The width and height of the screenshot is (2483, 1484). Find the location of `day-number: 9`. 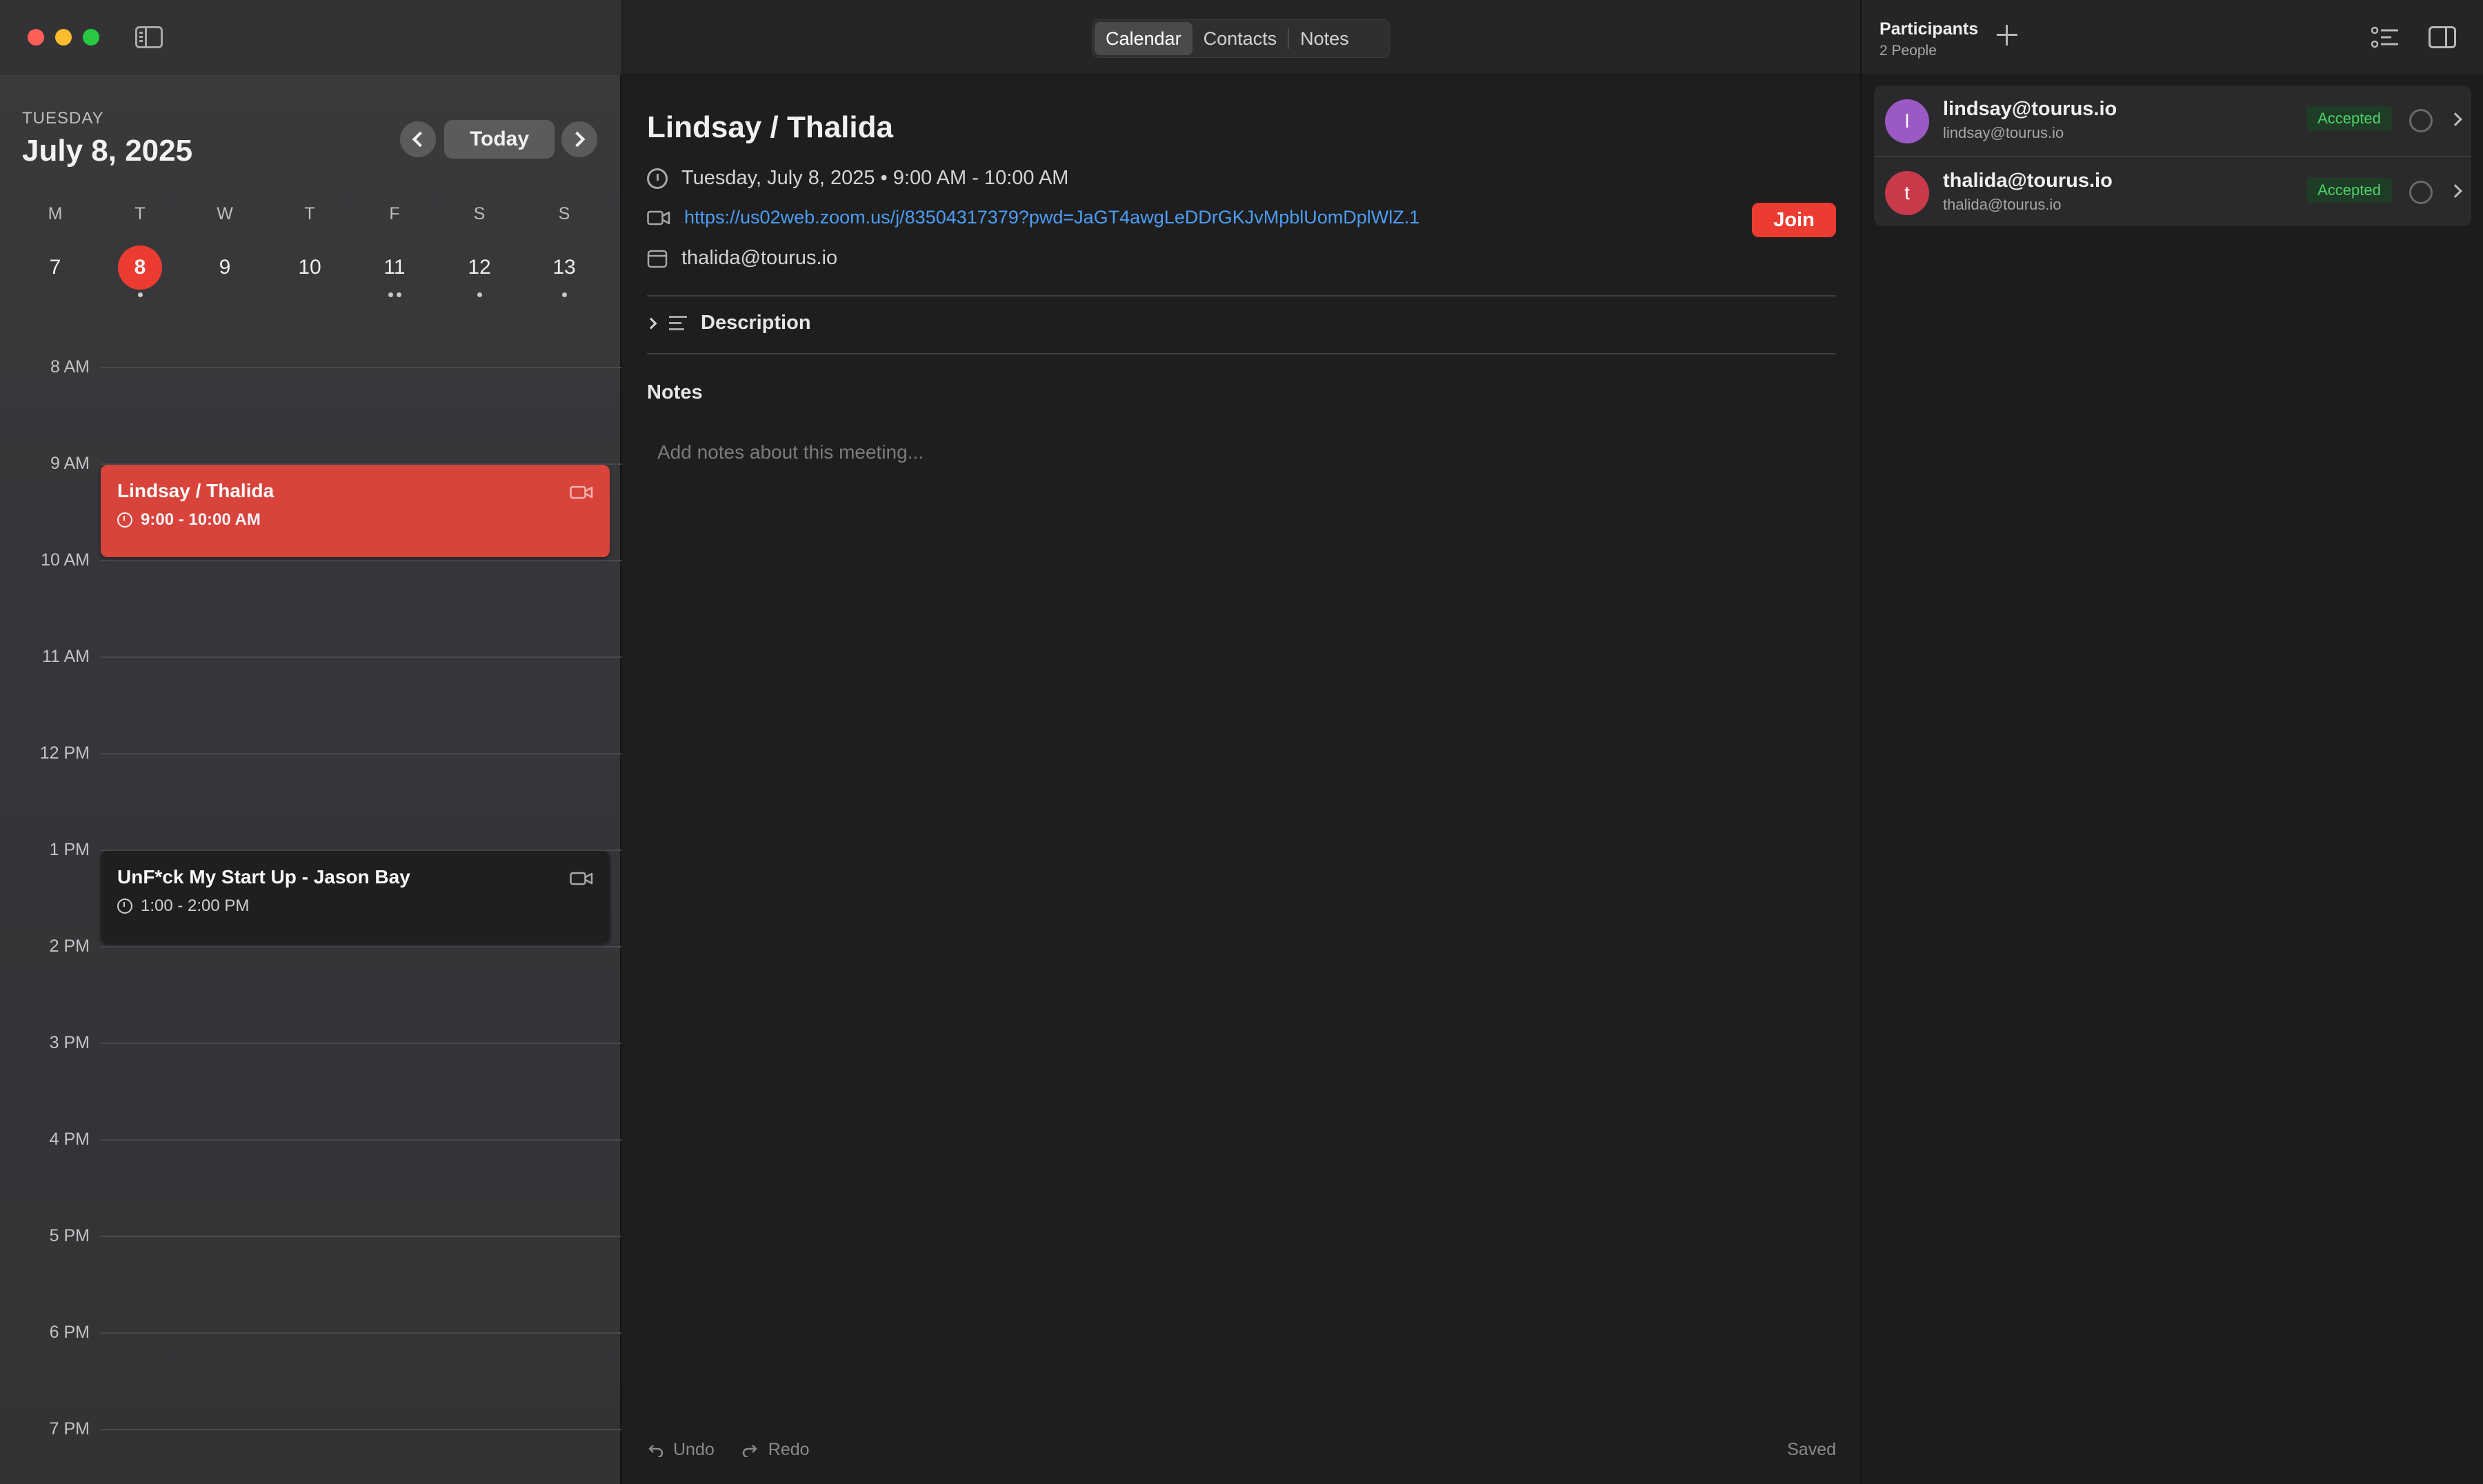

day-number: 9 is located at coordinates (225, 267).